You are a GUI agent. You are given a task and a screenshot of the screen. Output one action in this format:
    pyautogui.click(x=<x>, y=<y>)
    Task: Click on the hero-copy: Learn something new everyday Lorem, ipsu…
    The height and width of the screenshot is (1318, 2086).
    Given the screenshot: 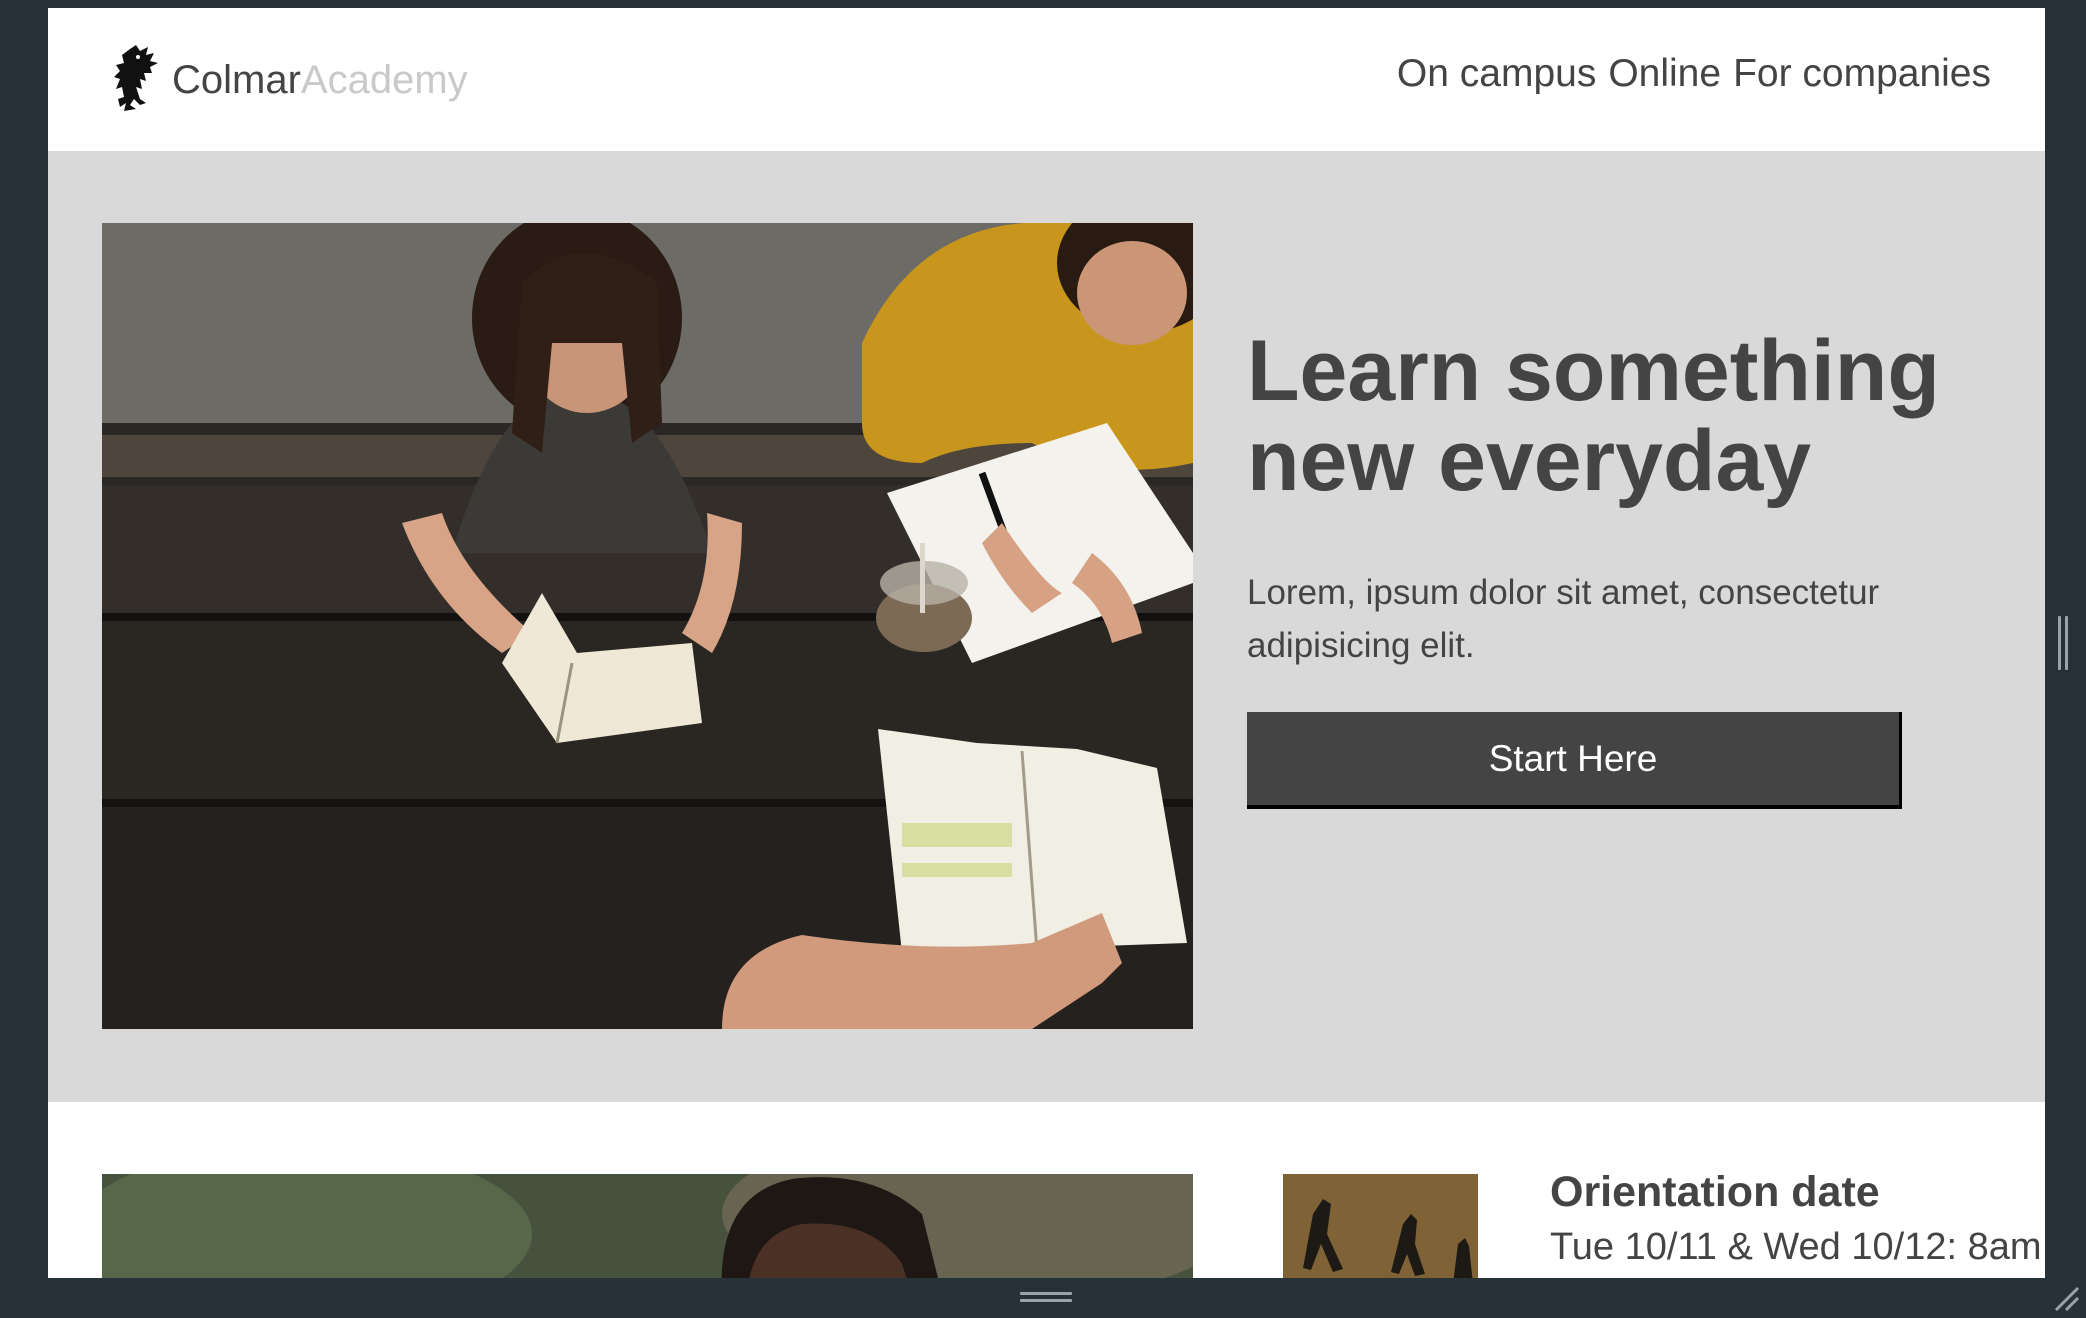 What is the action you would take?
    pyautogui.click(x=1597, y=567)
    